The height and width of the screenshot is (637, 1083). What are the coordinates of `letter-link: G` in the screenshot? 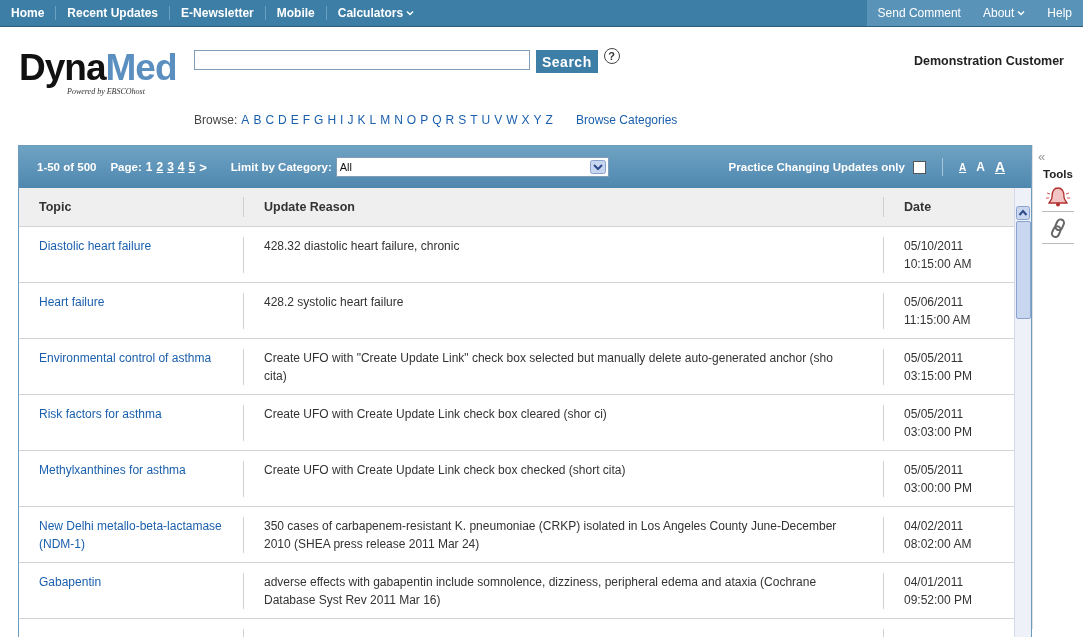 It's located at (319, 120).